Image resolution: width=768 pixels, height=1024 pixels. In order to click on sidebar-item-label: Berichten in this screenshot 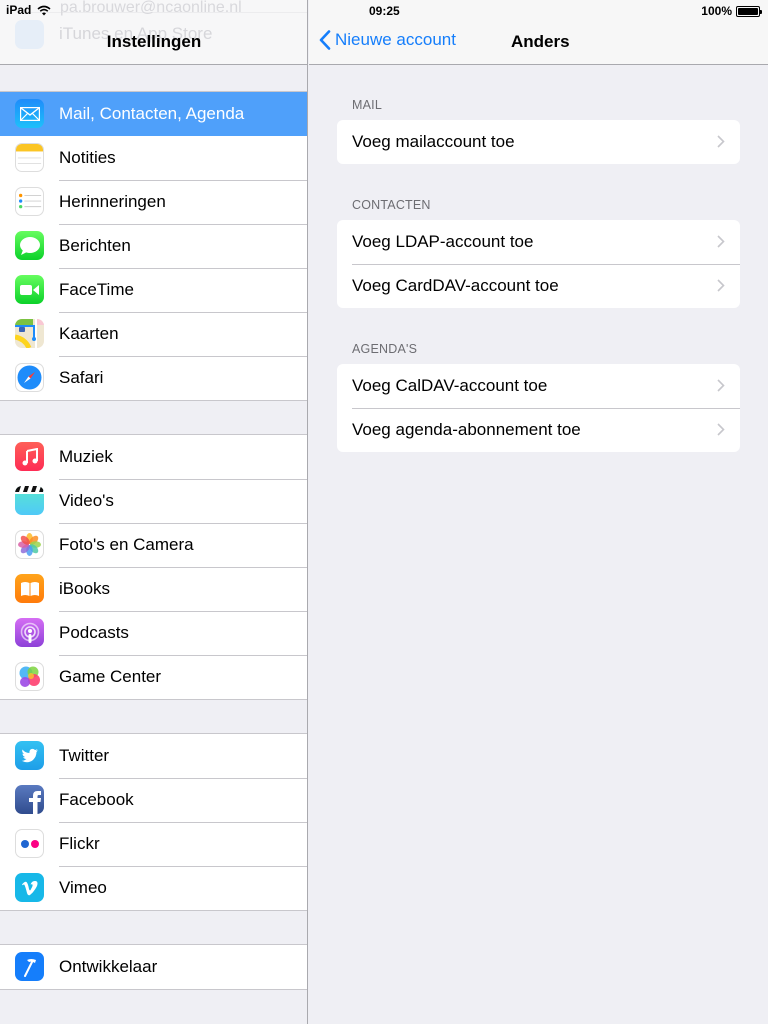, I will do `click(95, 245)`.